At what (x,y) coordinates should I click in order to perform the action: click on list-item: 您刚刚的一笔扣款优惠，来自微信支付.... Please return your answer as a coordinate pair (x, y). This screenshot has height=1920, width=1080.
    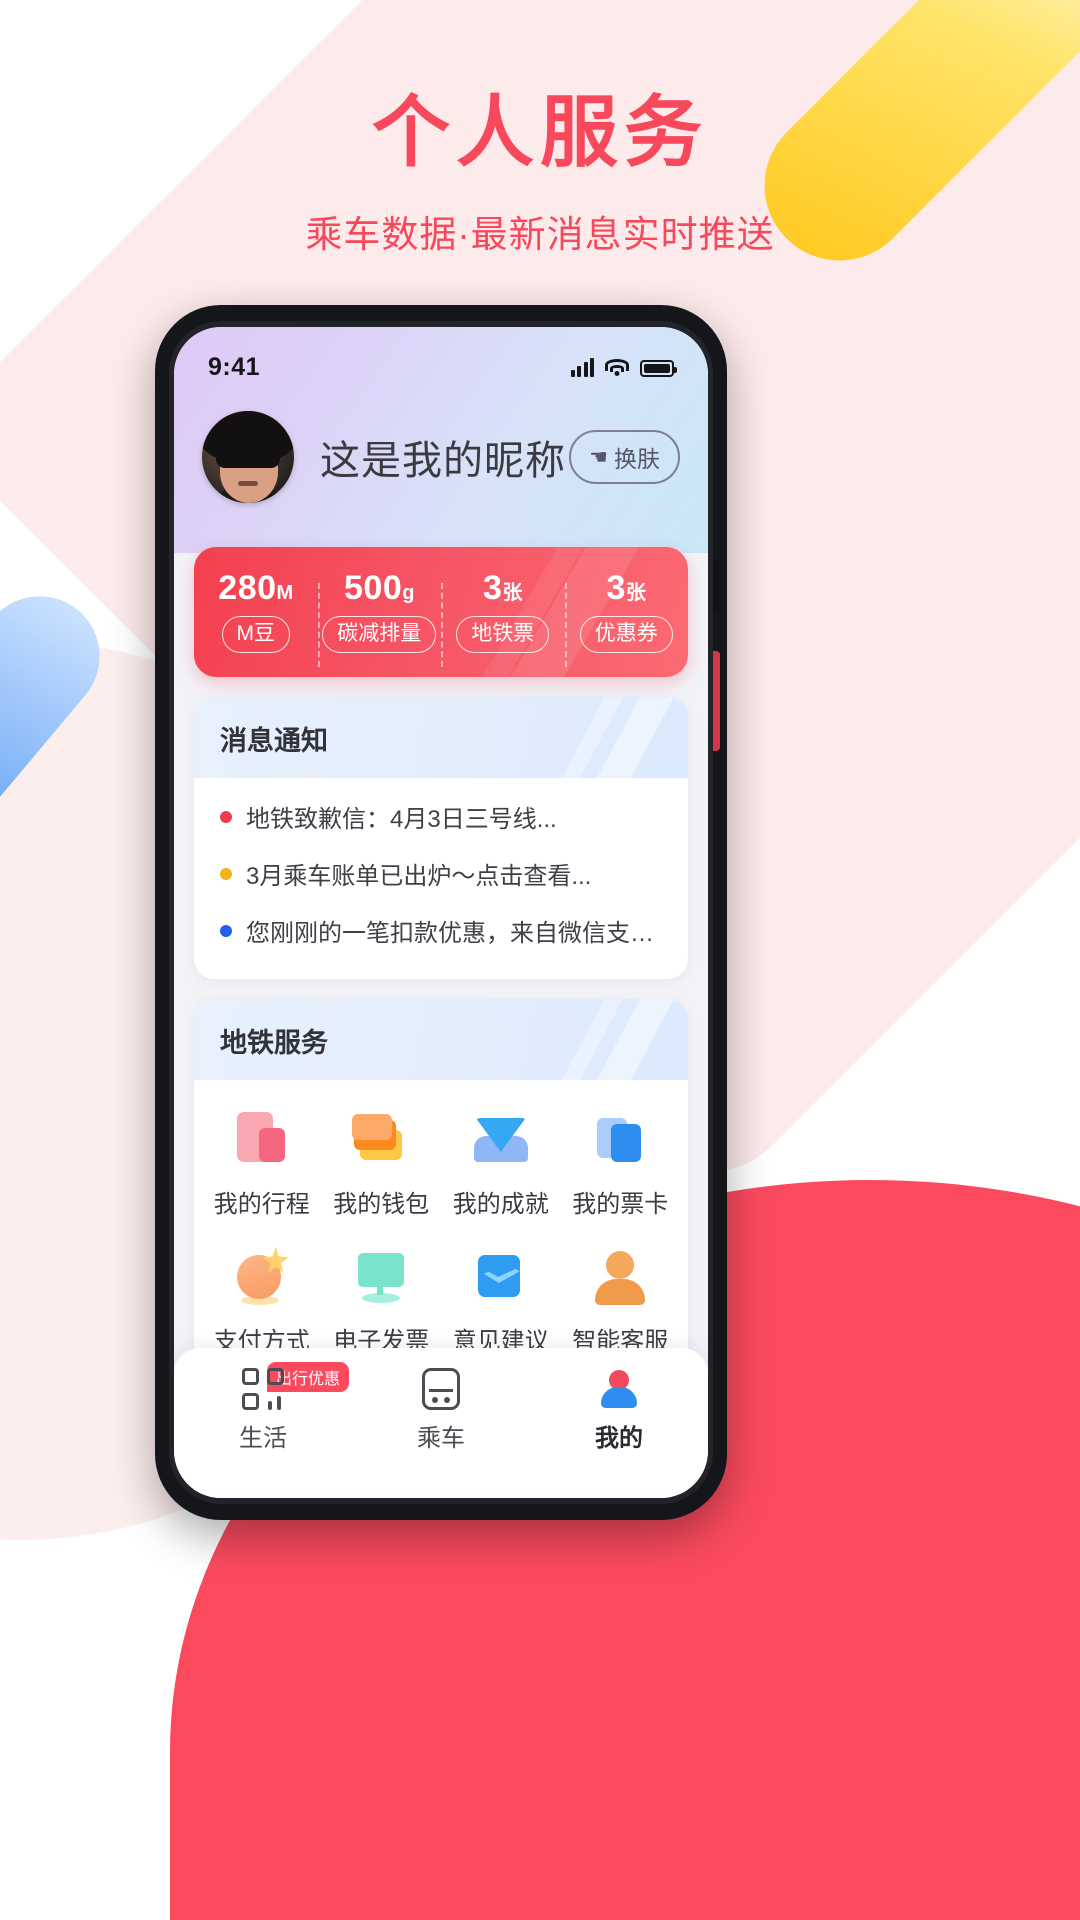
    Looking at the image, I should click on (441, 930).